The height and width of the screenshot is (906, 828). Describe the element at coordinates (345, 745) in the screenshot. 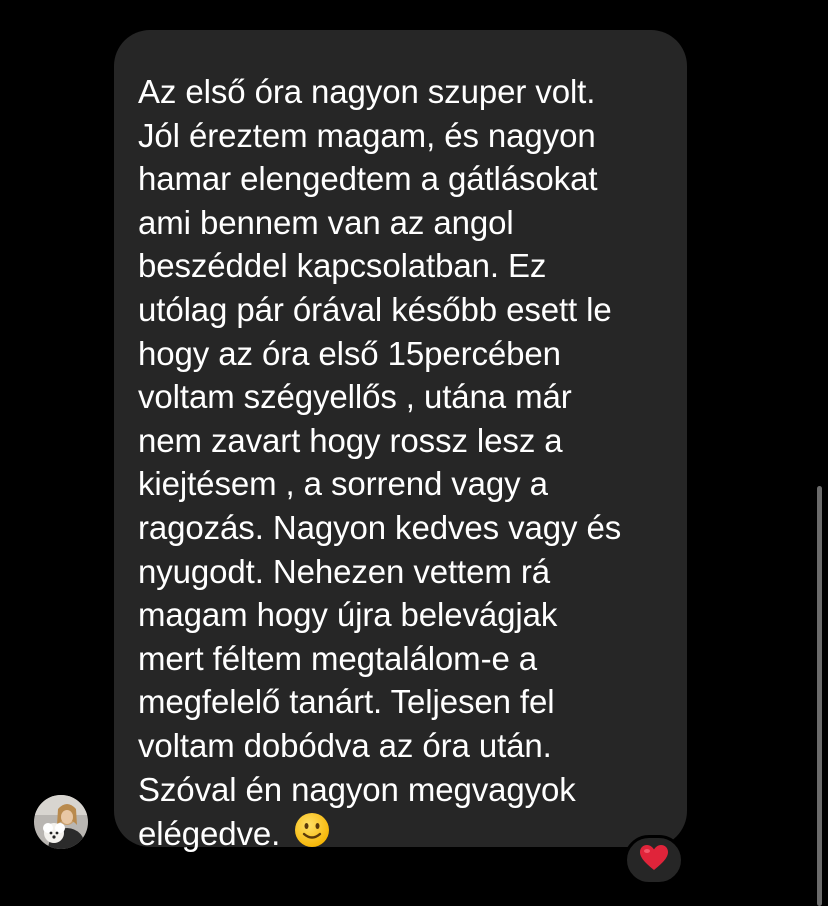

I see `message-line: voltam dobódva az óra után.` at that location.